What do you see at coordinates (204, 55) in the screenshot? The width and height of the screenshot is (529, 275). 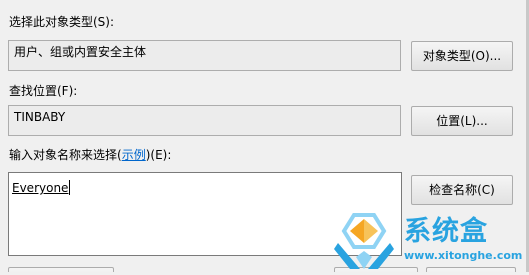 I see `object-type-field: 用户、组或内置安全主体` at bounding box center [204, 55].